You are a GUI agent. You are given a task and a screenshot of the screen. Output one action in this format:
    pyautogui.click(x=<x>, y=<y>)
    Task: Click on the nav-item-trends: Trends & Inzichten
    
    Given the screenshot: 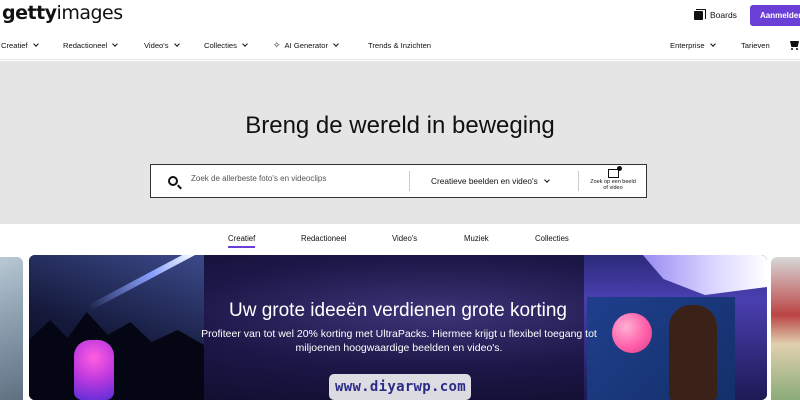 What is the action you would take?
    pyautogui.click(x=399, y=45)
    